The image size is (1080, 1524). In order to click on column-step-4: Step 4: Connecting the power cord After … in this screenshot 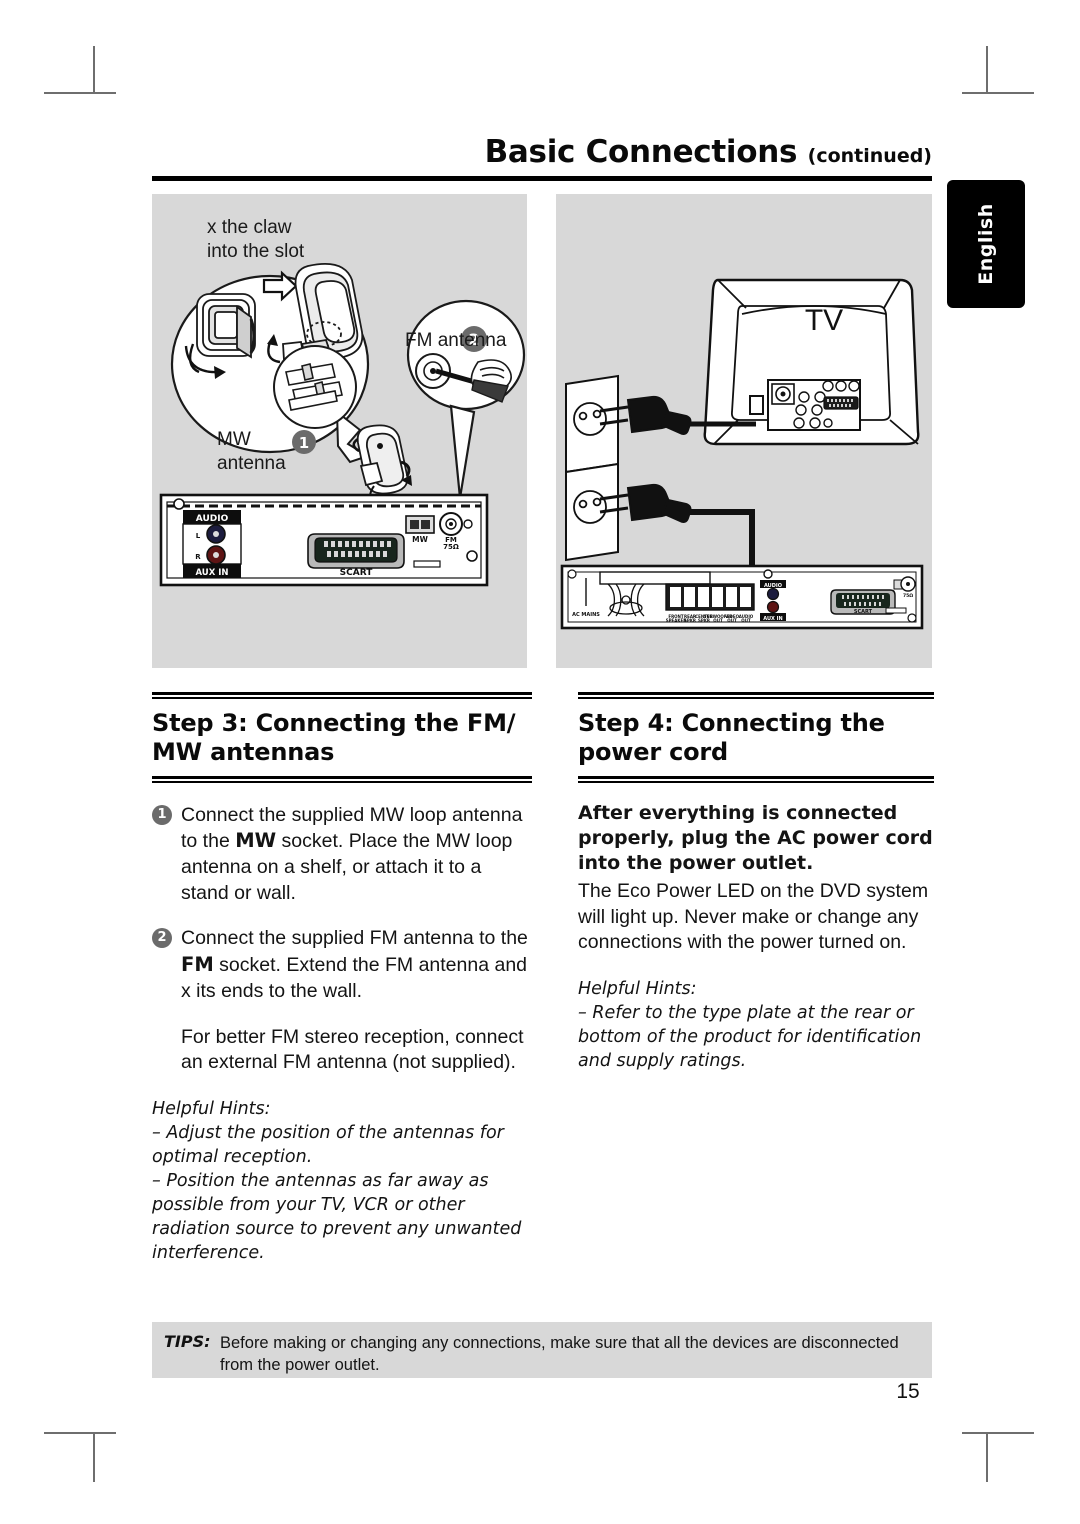, I will do `click(756, 883)`.